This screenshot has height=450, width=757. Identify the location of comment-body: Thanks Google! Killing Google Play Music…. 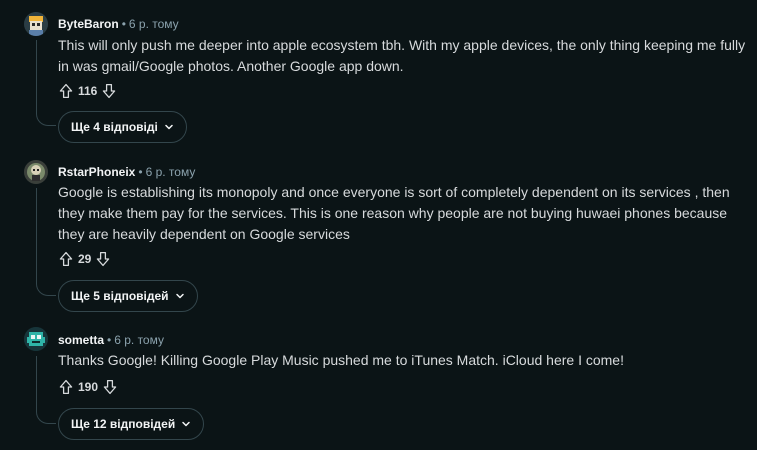
(341, 360).